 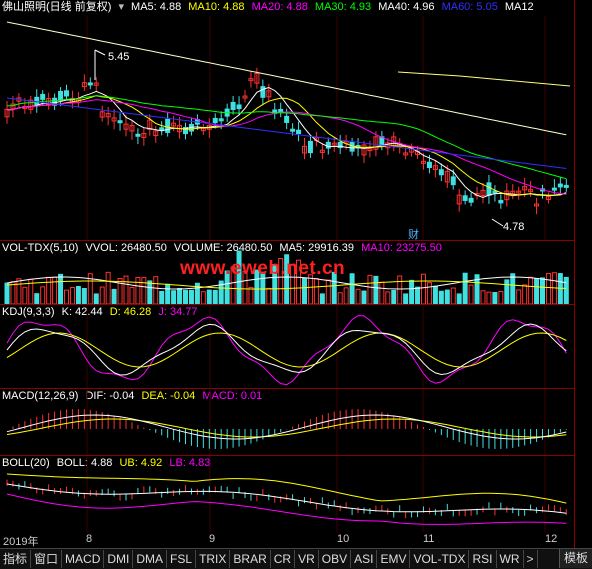 What do you see at coordinates (119, 559) in the screenshot?
I see `tab-dmi: DMI` at bounding box center [119, 559].